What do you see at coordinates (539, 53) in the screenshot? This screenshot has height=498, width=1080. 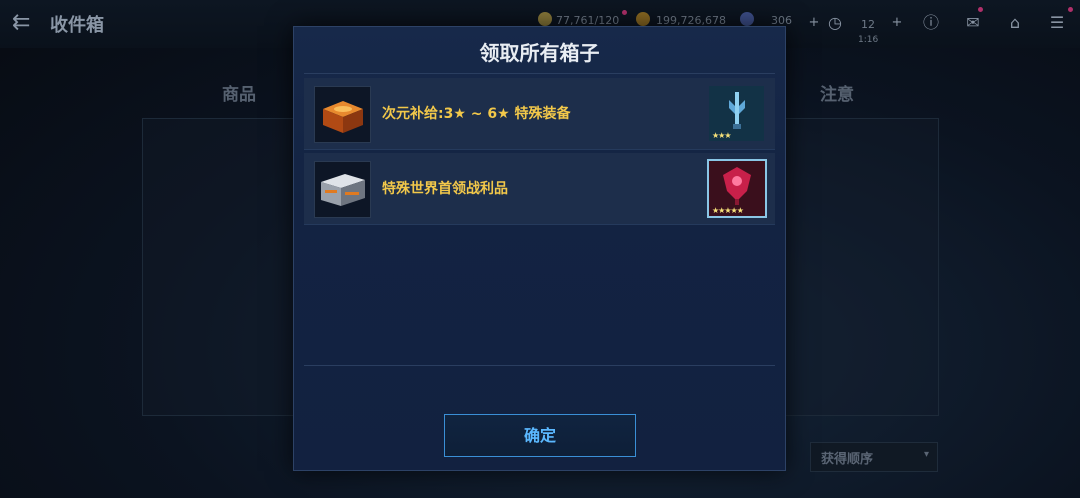 I see `dialog-title: 领取所有箱子` at bounding box center [539, 53].